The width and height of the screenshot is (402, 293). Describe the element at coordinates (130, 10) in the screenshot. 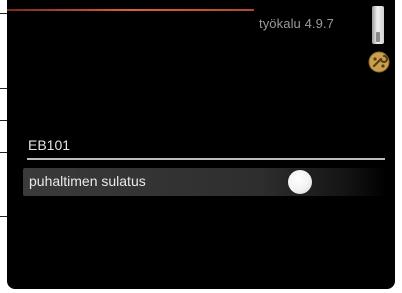

I see `header-accent-line` at that location.